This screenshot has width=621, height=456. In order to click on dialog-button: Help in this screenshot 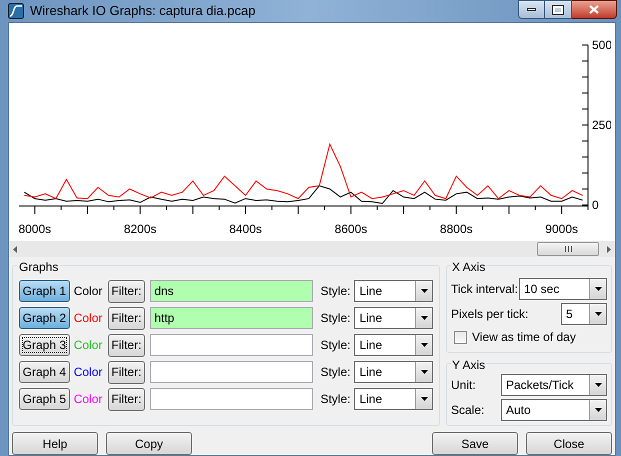, I will do `click(55, 443)`.